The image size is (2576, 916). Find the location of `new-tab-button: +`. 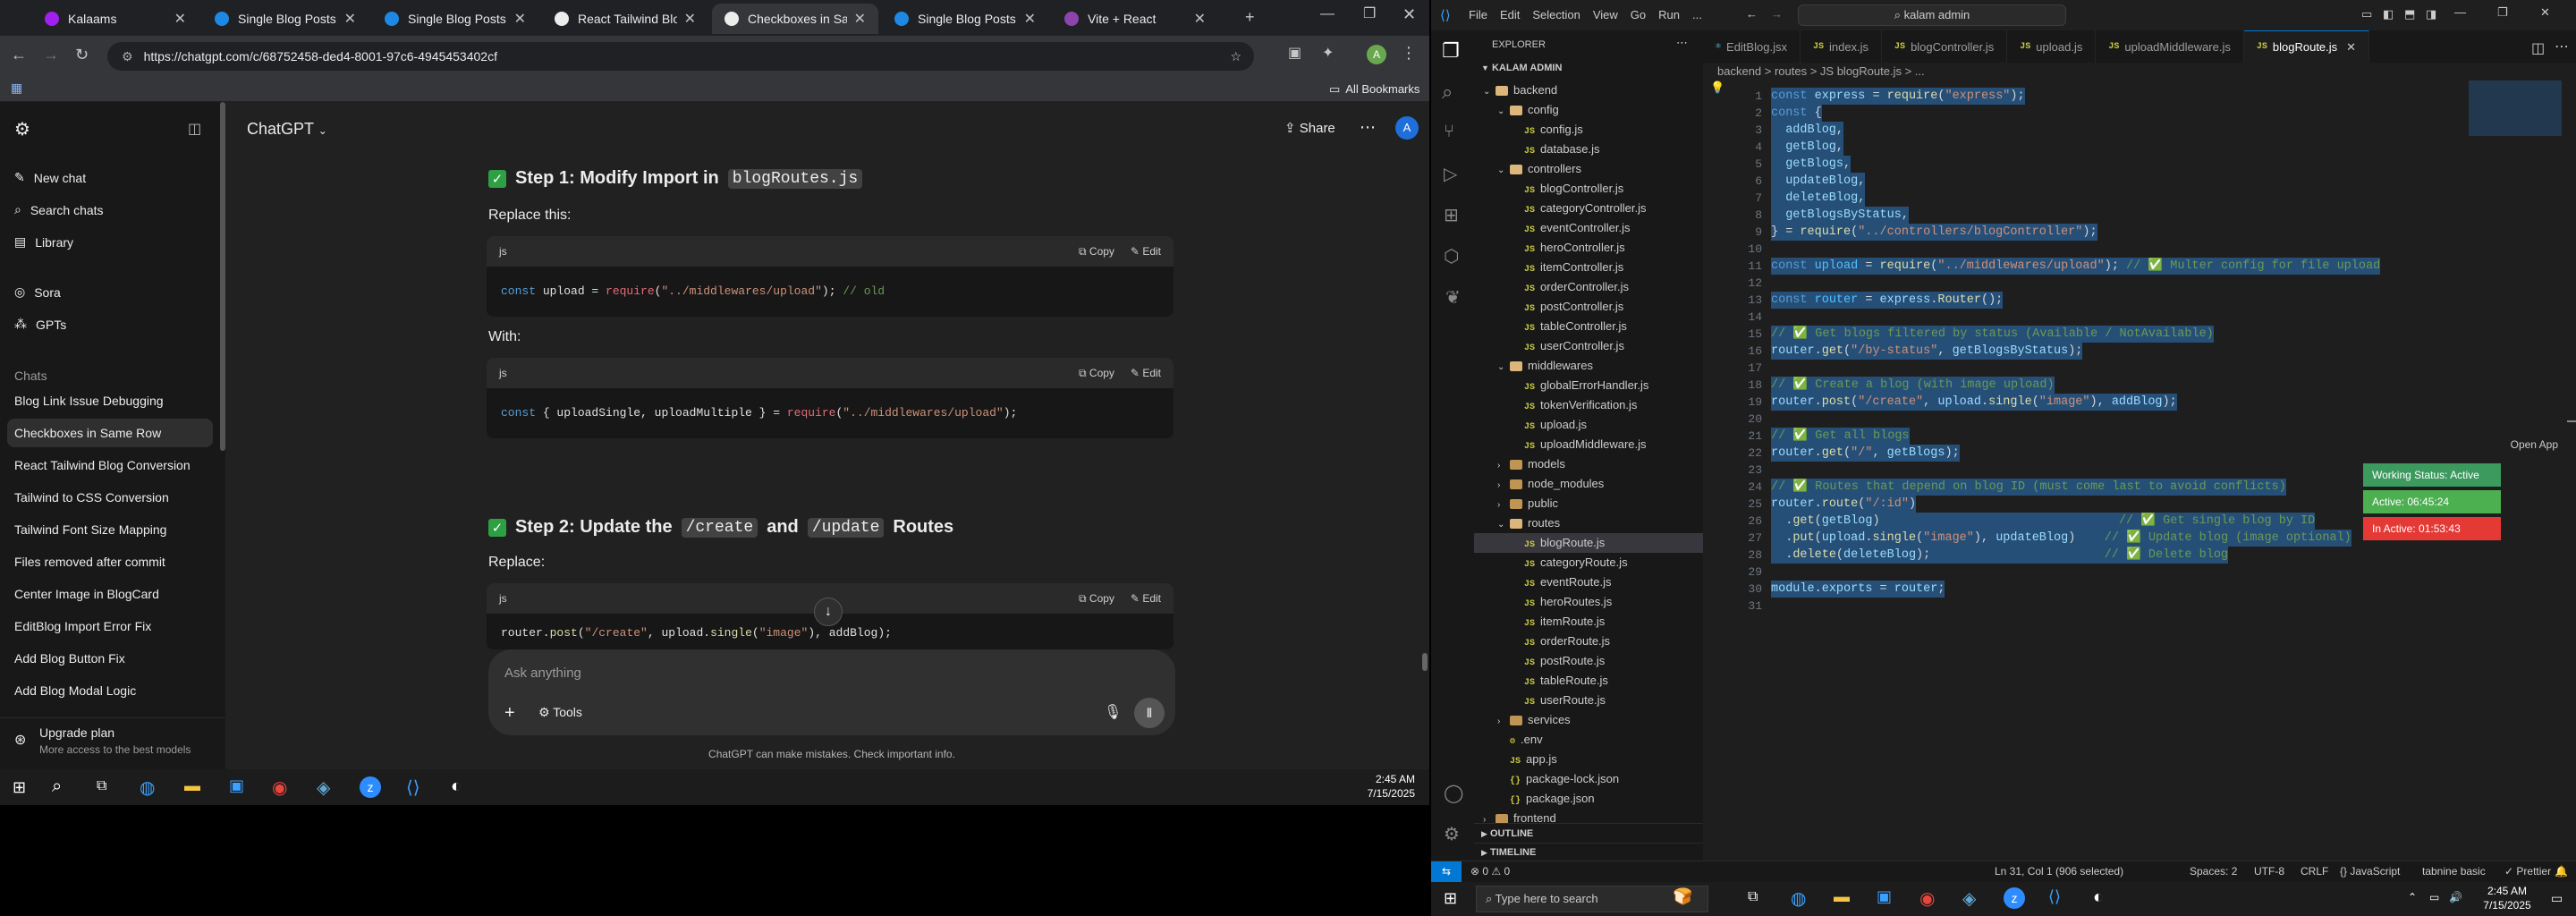

new-tab-button: + is located at coordinates (1250, 17).